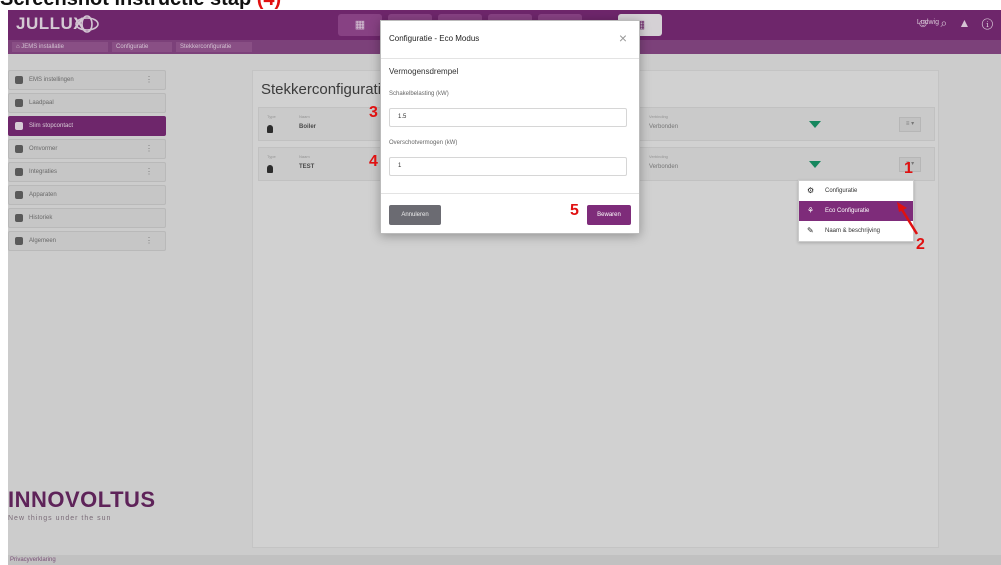 Image resolution: width=1001 pixels, height=565 pixels. What do you see at coordinates (500, 5) in the screenshot?
I see `instruction-caption: Screenshot instructie stap (4)` at bounding box center [500, 5].